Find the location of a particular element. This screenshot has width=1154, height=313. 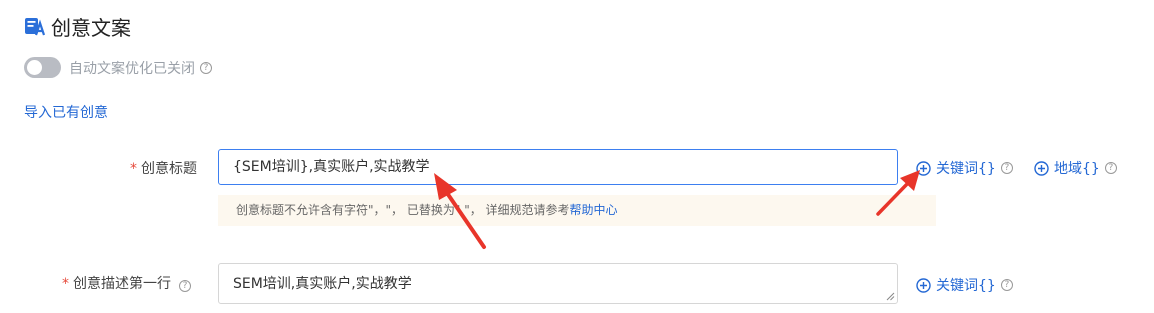

toggle-knob is located at coordinates (34, 67).